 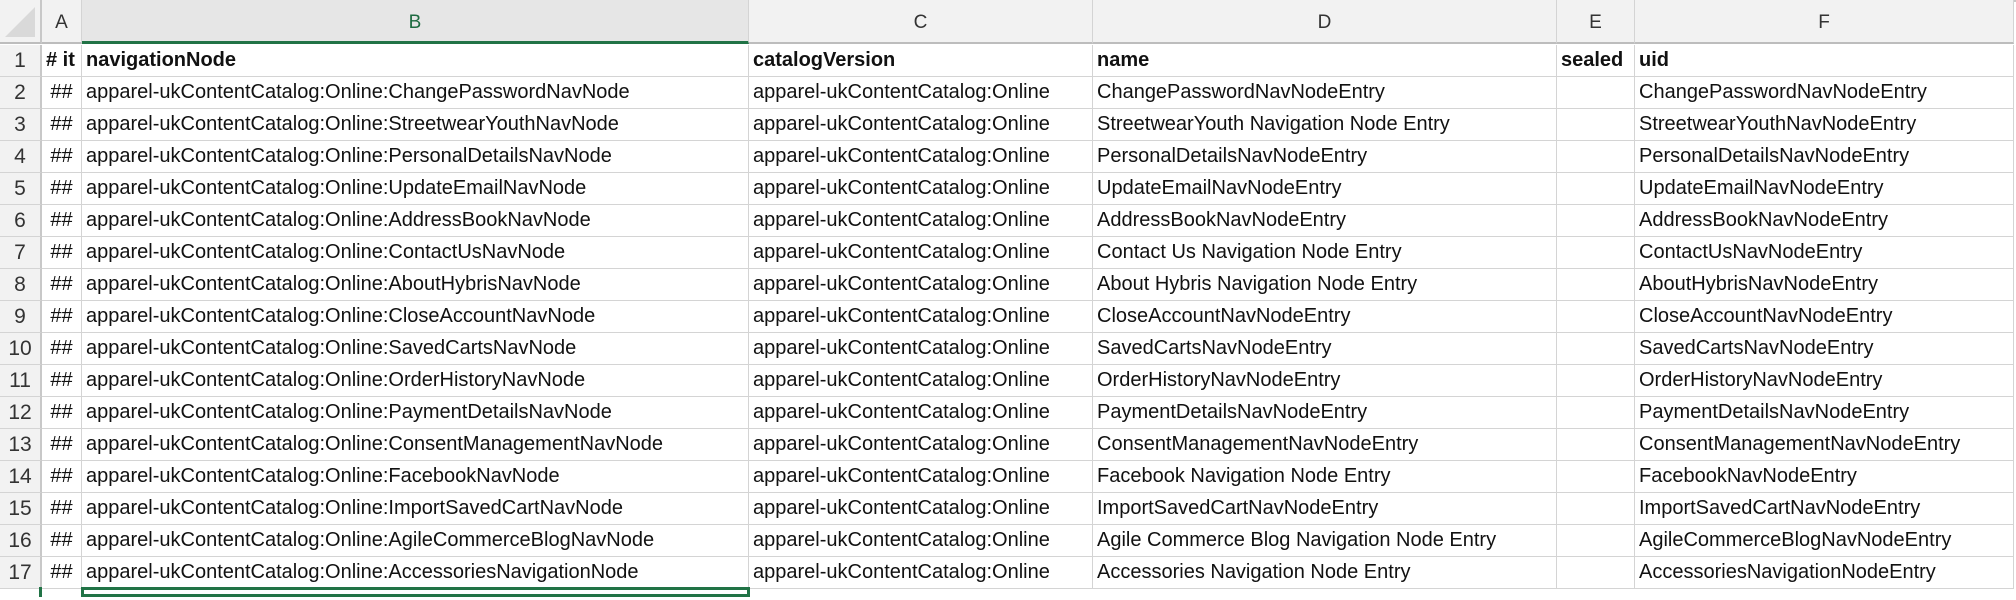 What do you see at coordinates (21, 509) in the screenshot?
I see `row-header: 15` at bounding box center [21, 509].